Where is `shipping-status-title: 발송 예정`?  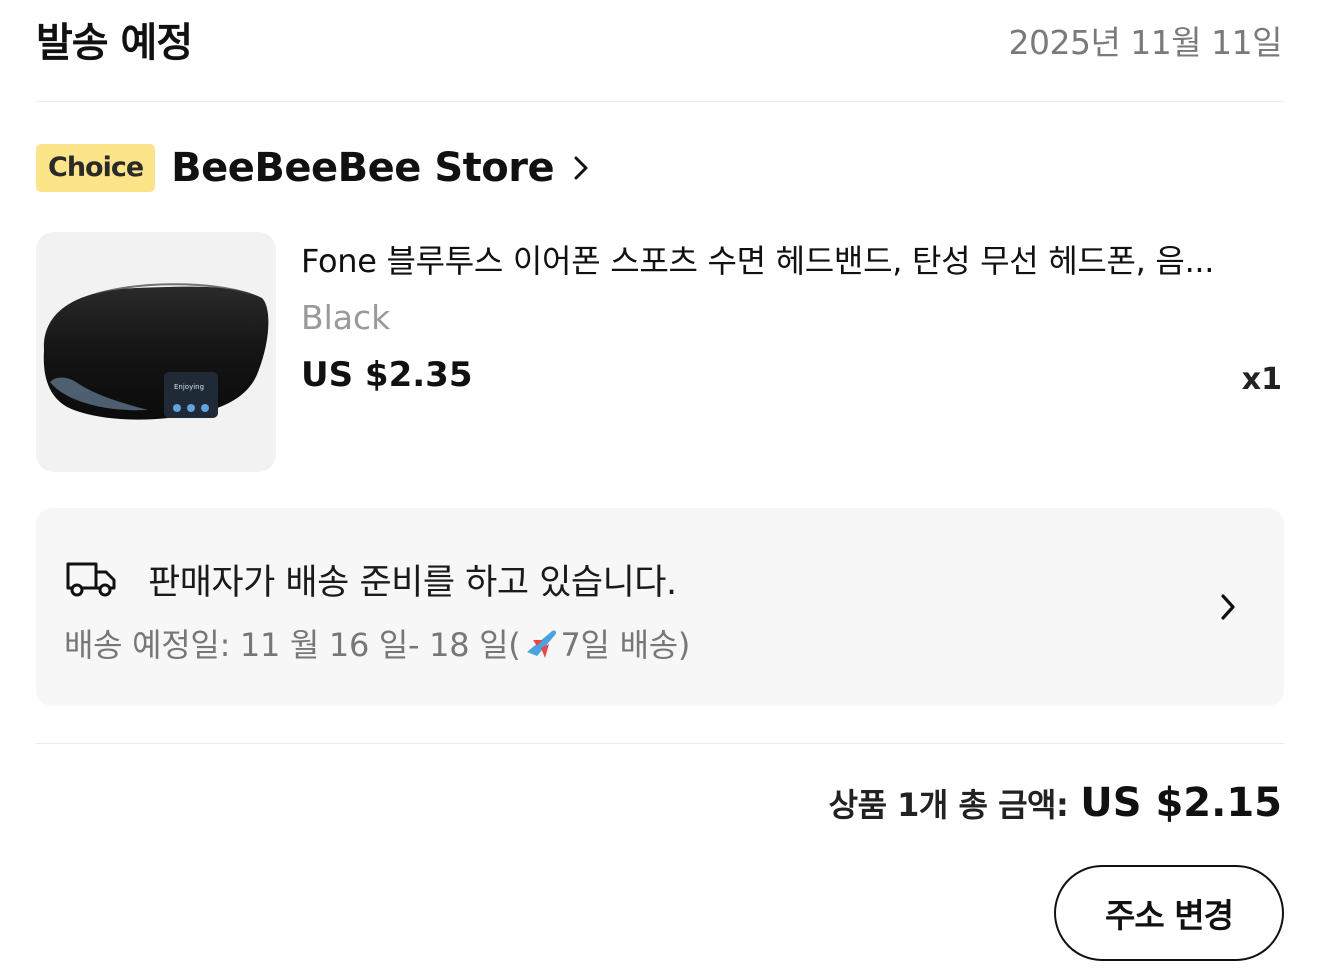
shipping-status-title: 발송 예정 is located at coordinates (114, 43).